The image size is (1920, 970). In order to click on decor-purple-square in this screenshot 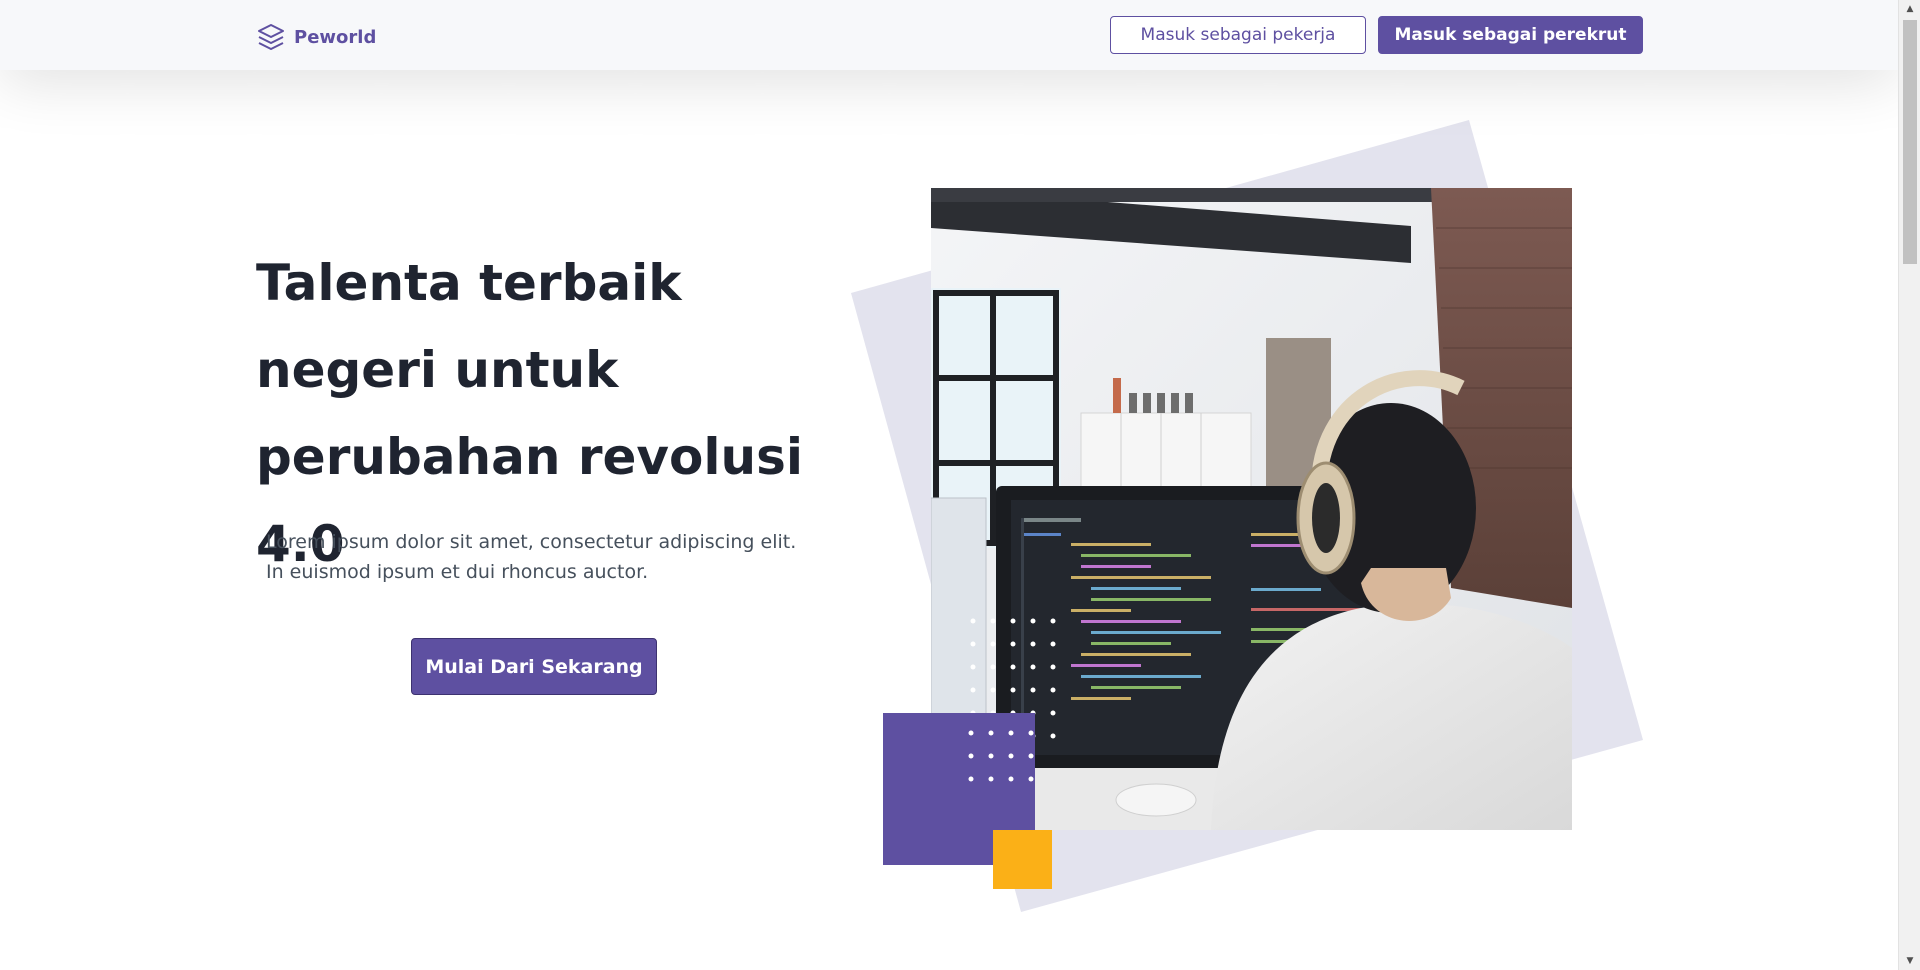, I will do `click(959, 789)`.